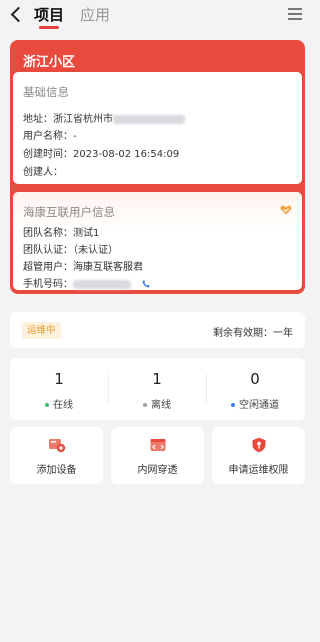 Image resolution: width=320 pixels, height=642 pixels. What do you see at coordinates (253, 333) in the screenshot?
I see `validity-text: 剩余有效期：一年` at bounding box center [253, 333].